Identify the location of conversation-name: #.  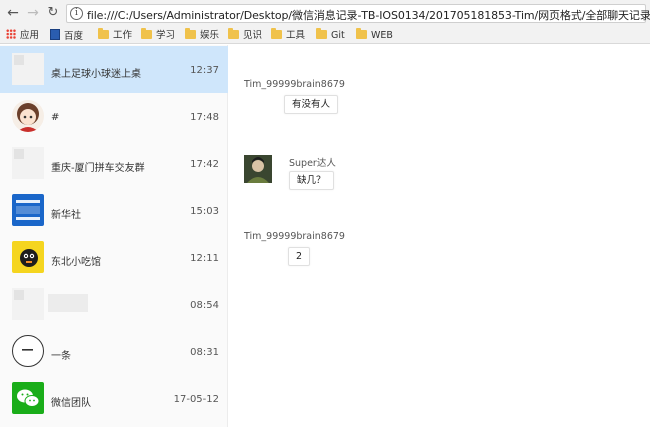
(55, 117).